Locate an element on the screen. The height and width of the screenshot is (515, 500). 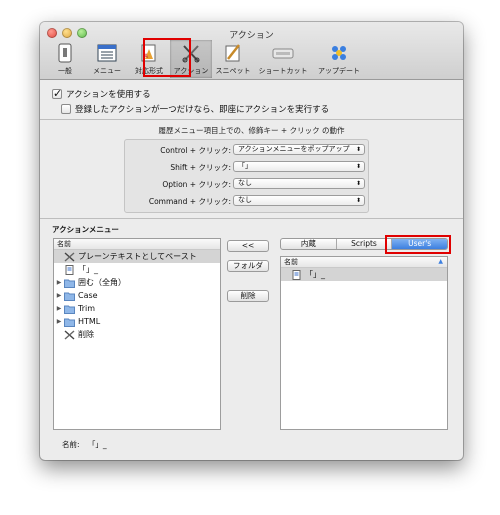
menu-icon is located at coordinates (107, 53).